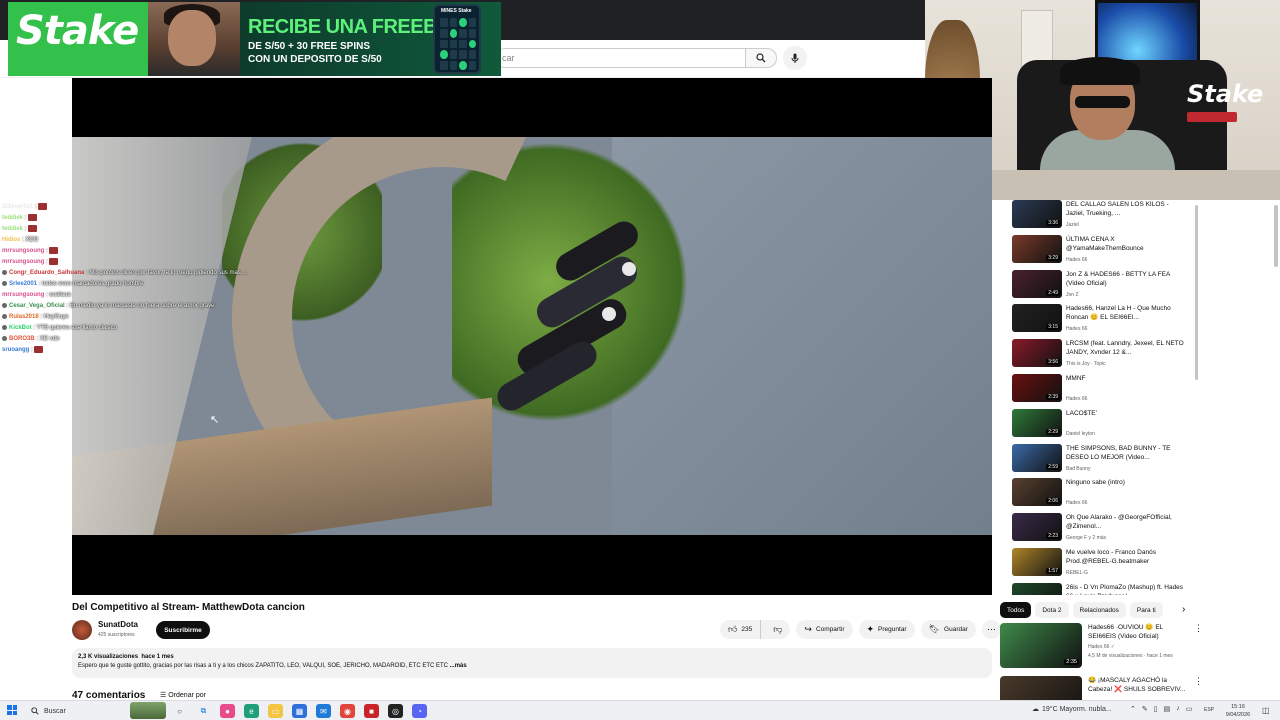 The height and width of the screenshot is (720, 1280). What do you see at coordinates (1072, 225) in the screenshot?
I see `recommended-channel: Jaziel` at bounding box center [1072, 225].